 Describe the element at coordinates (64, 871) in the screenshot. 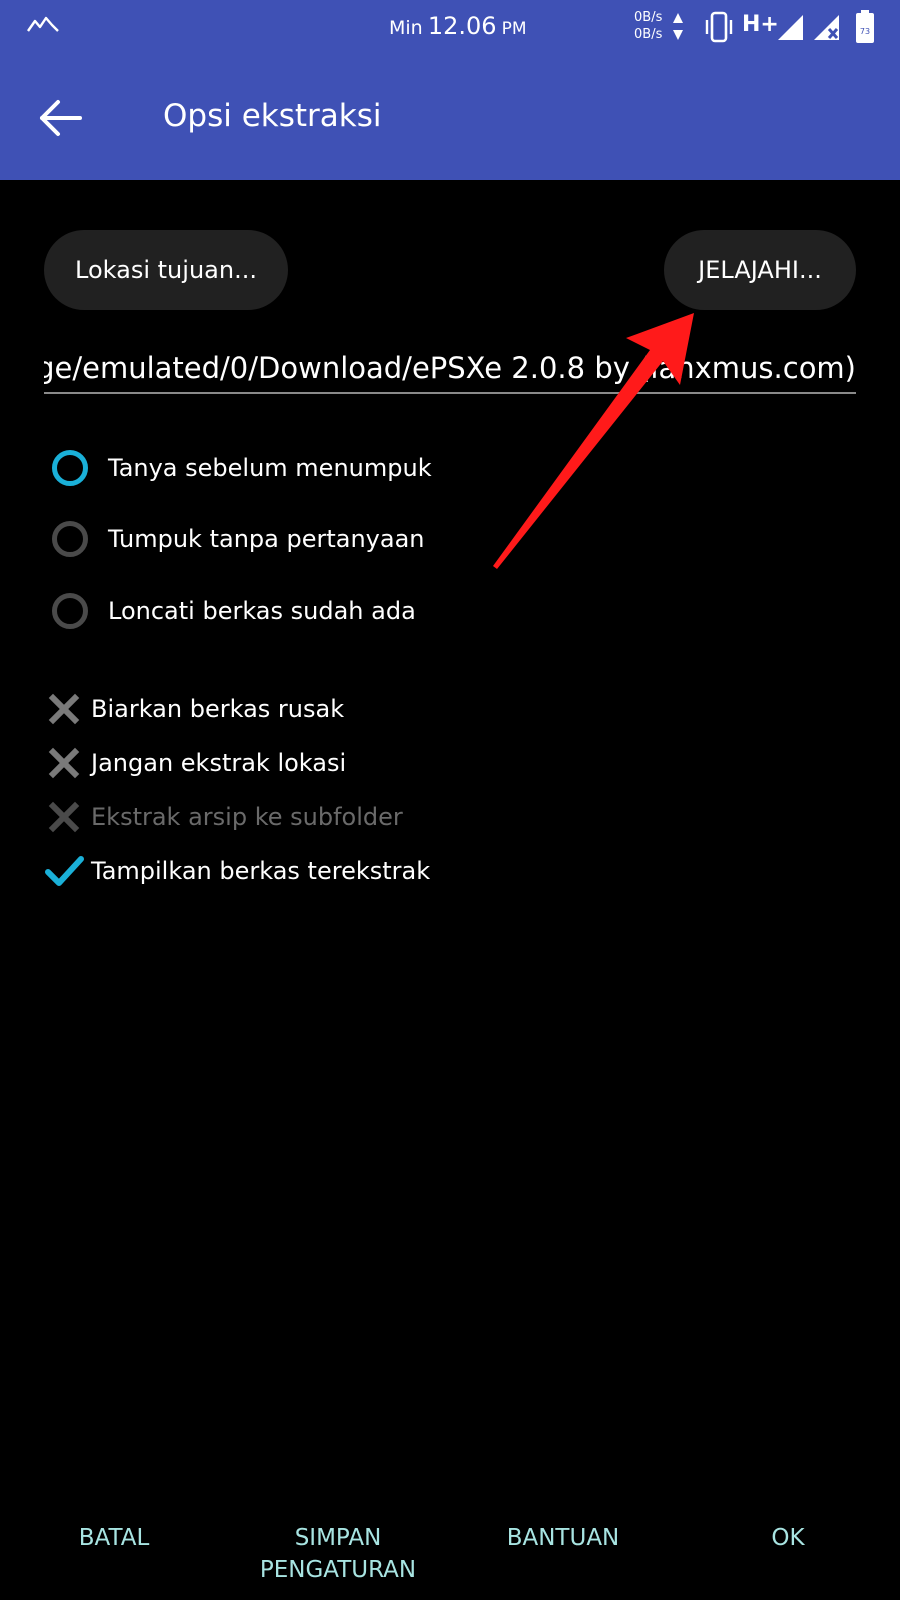

I see `checkmark-icon` at that location.